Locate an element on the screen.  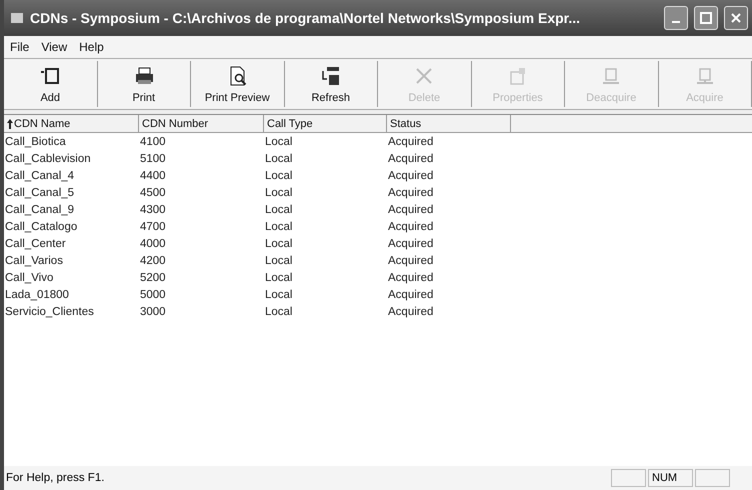
maximize-button is located at coordinates (706, 18).